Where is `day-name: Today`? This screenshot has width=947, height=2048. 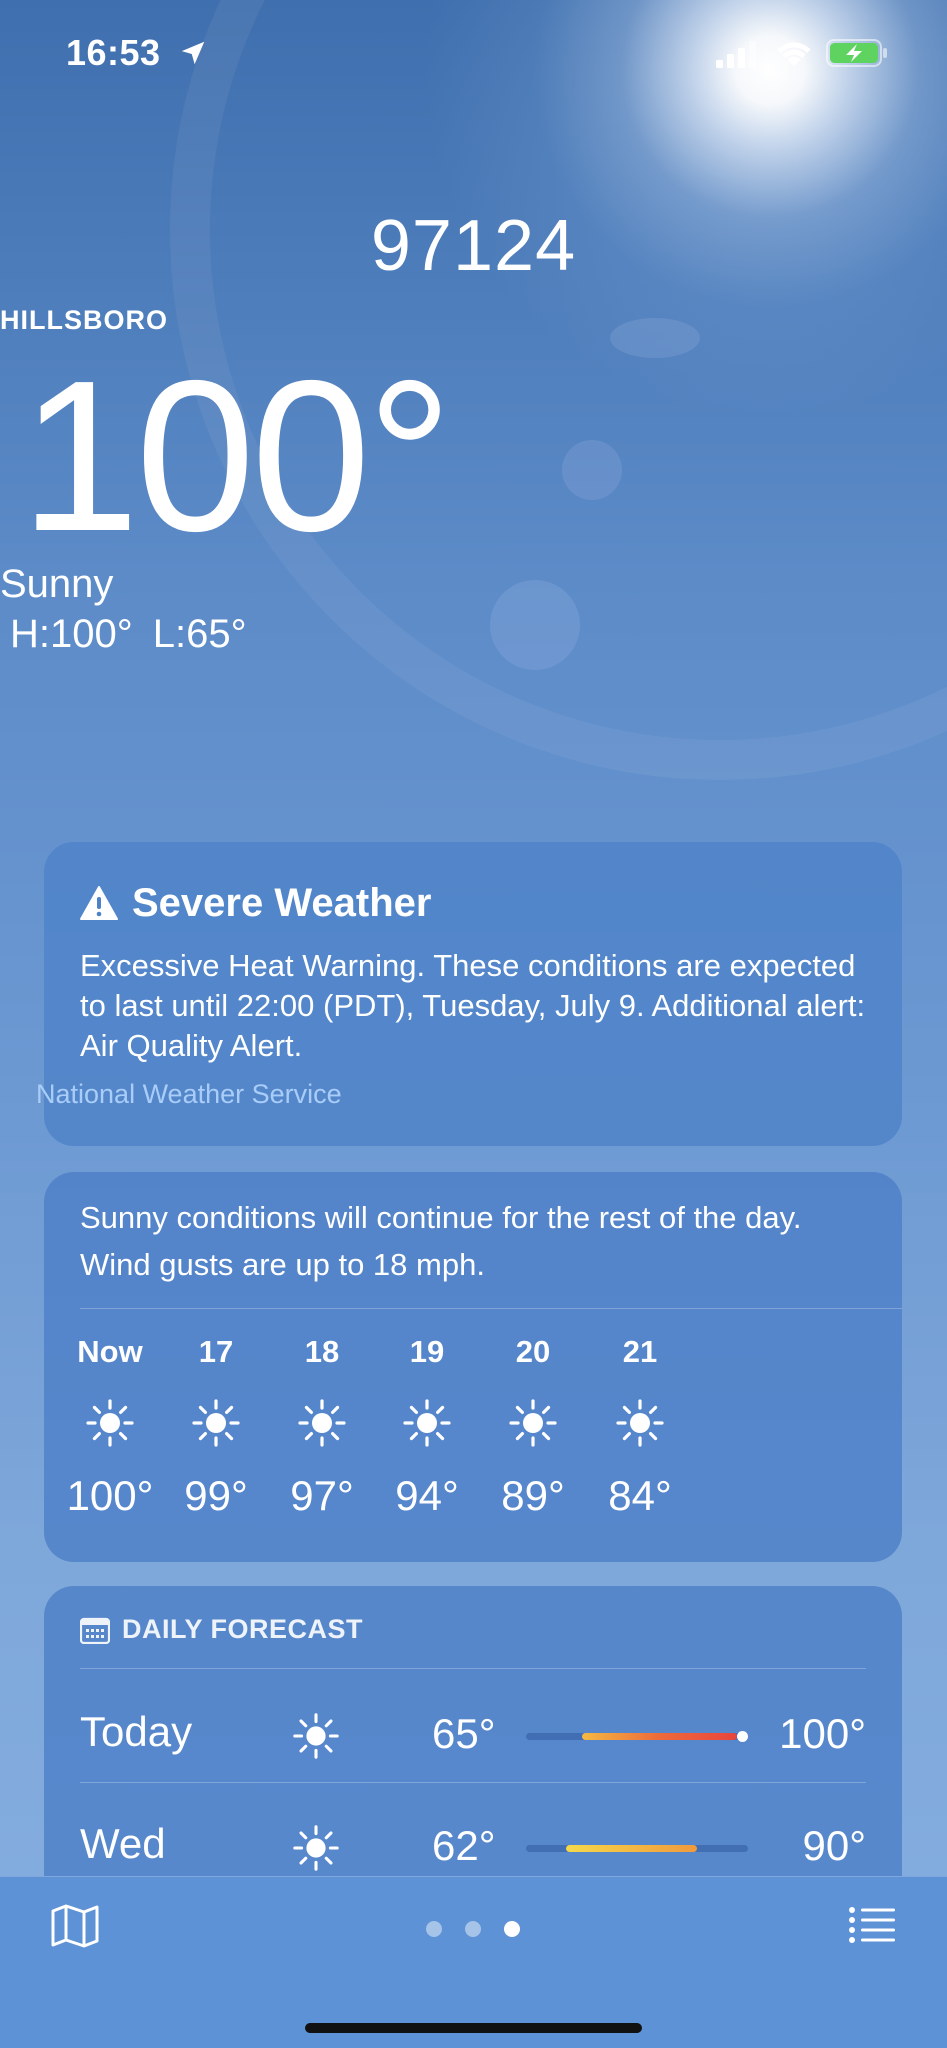 day-name: Today is located at coordinates (136, 1731).